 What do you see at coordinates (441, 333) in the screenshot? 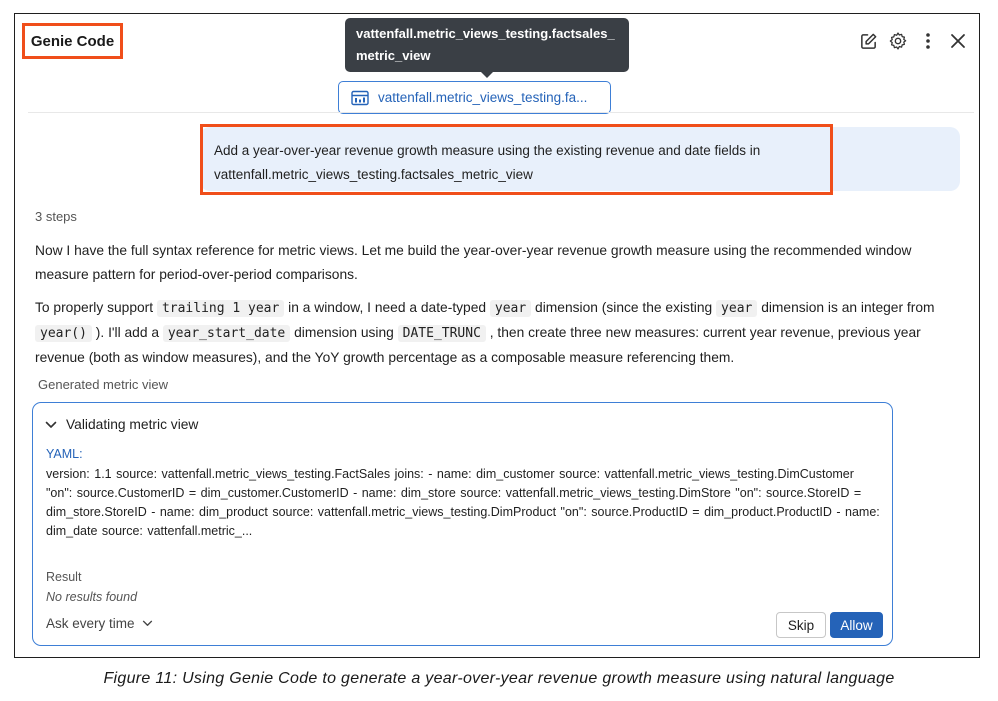
I see `inline-code: DATE_TRUNC` at bounding box center [441, 333].